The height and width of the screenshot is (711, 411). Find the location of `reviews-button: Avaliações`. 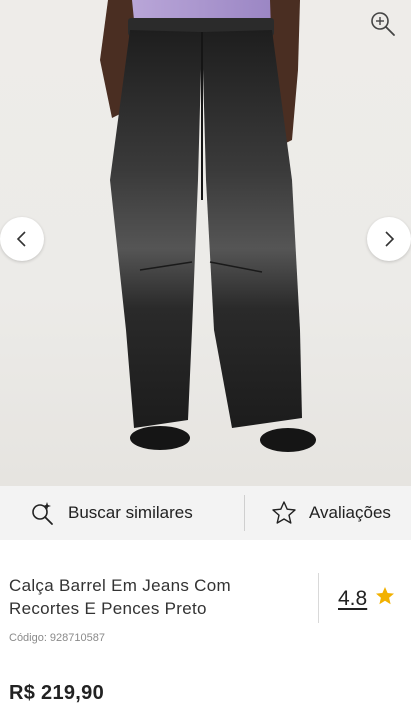

reviews-button: Avaliações is located at coordinates (328, 513).